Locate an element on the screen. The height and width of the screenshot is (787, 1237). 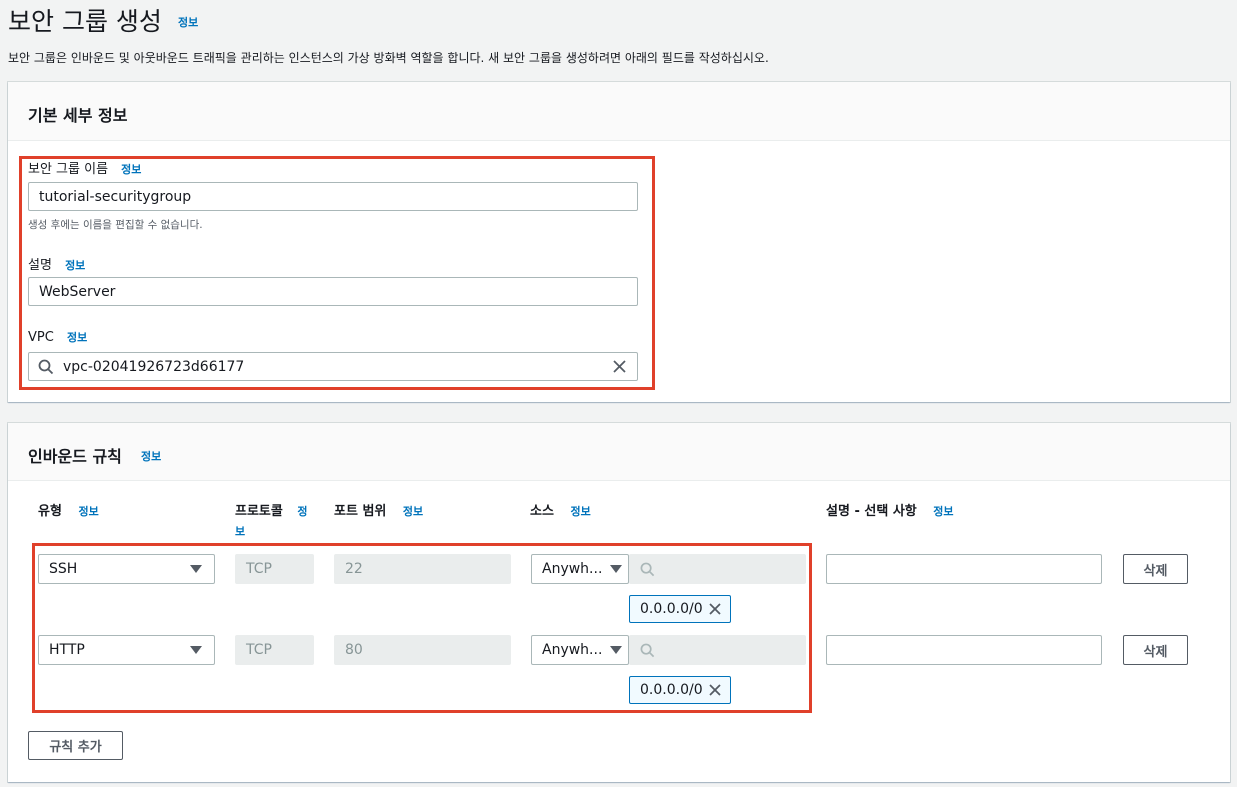
col-type-label: 유형 is located at coordinates (50, 511).